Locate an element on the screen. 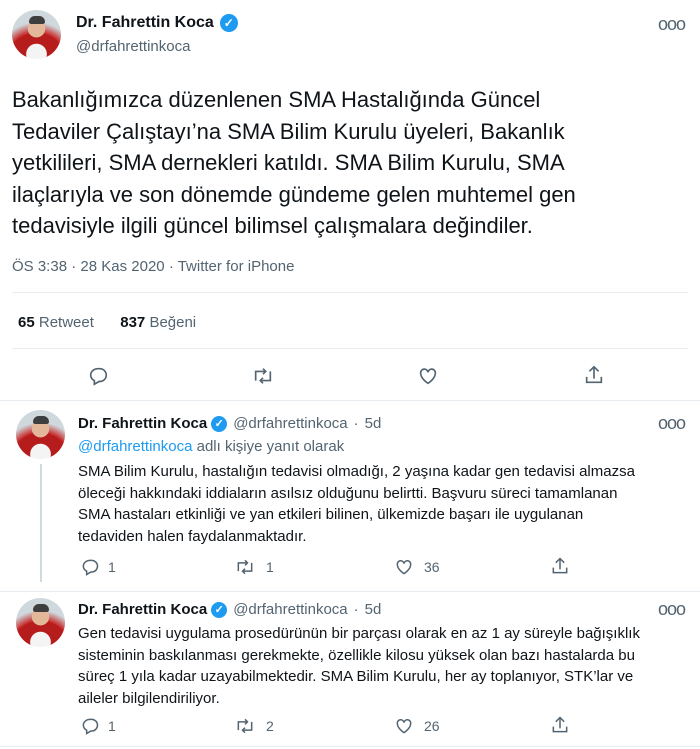 The height and width of the screenshot is (749, 700). retweet-count: 2 is located at coordinates (270, 726).